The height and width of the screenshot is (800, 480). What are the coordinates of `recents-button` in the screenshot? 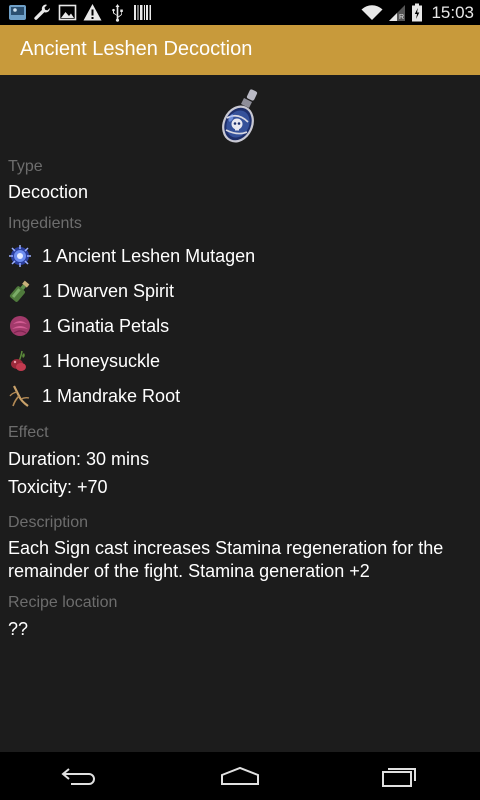 It's located at (400, 776).